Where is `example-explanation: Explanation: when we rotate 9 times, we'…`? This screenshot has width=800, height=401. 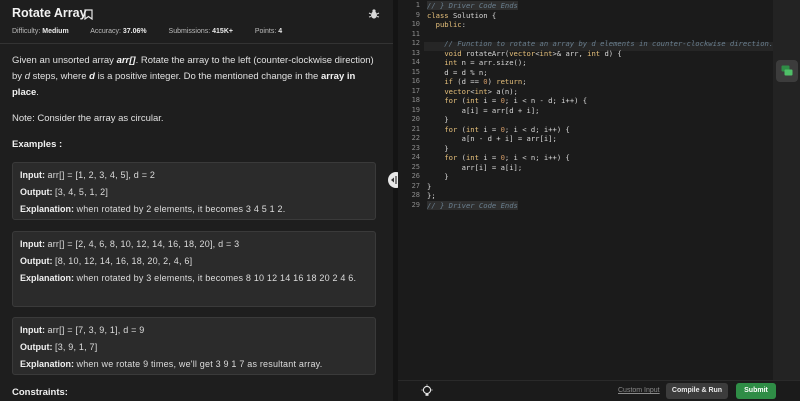
example-explanation: Explanation: when we rotate 9 times, we'… is located at coordinates (194, 364).